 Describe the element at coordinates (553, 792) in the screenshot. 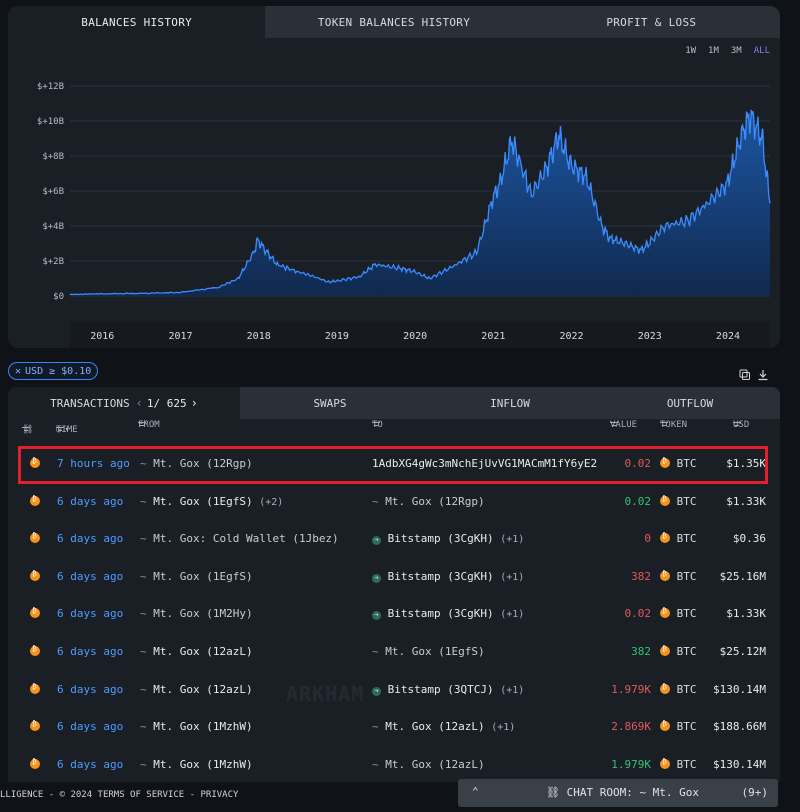

I see `link-icon: ⛓` at that location.